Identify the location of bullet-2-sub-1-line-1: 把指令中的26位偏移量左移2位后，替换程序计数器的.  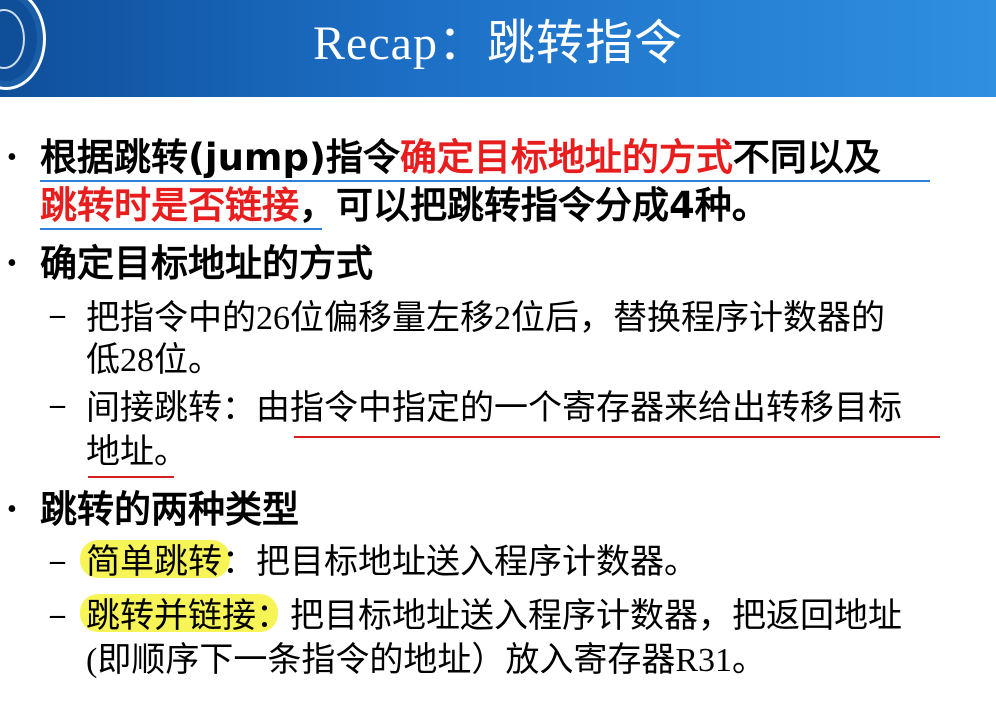
(485, 318).